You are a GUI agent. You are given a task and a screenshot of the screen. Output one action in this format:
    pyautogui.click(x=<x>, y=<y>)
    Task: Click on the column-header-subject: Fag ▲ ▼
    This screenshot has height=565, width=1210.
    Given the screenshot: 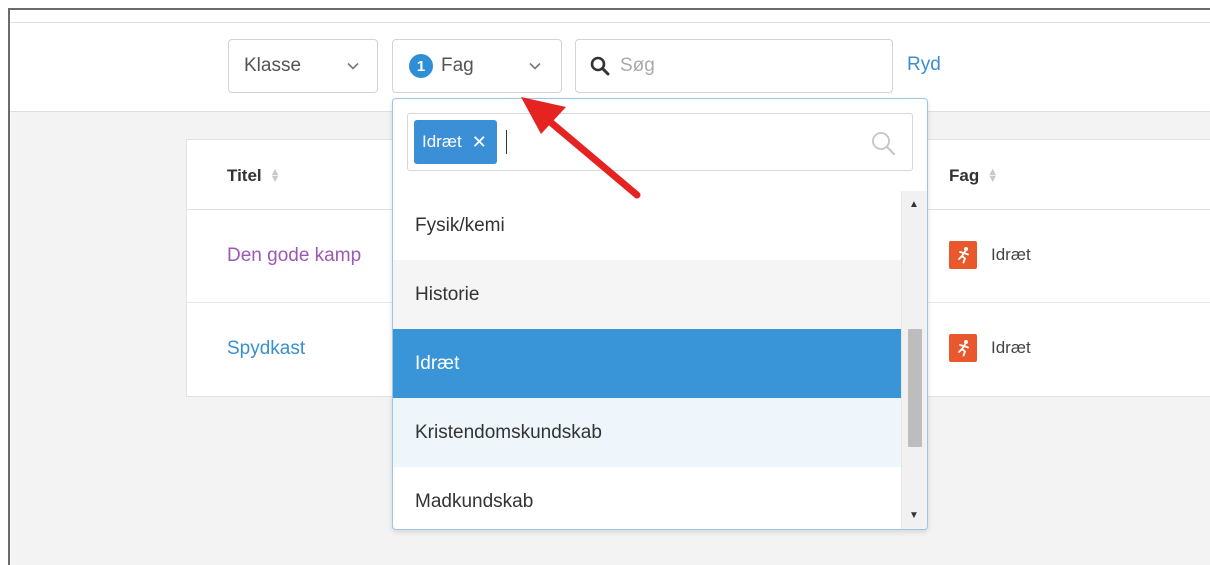 What is the action you would take?
    pyautogui.click(x=973, y=176)
    